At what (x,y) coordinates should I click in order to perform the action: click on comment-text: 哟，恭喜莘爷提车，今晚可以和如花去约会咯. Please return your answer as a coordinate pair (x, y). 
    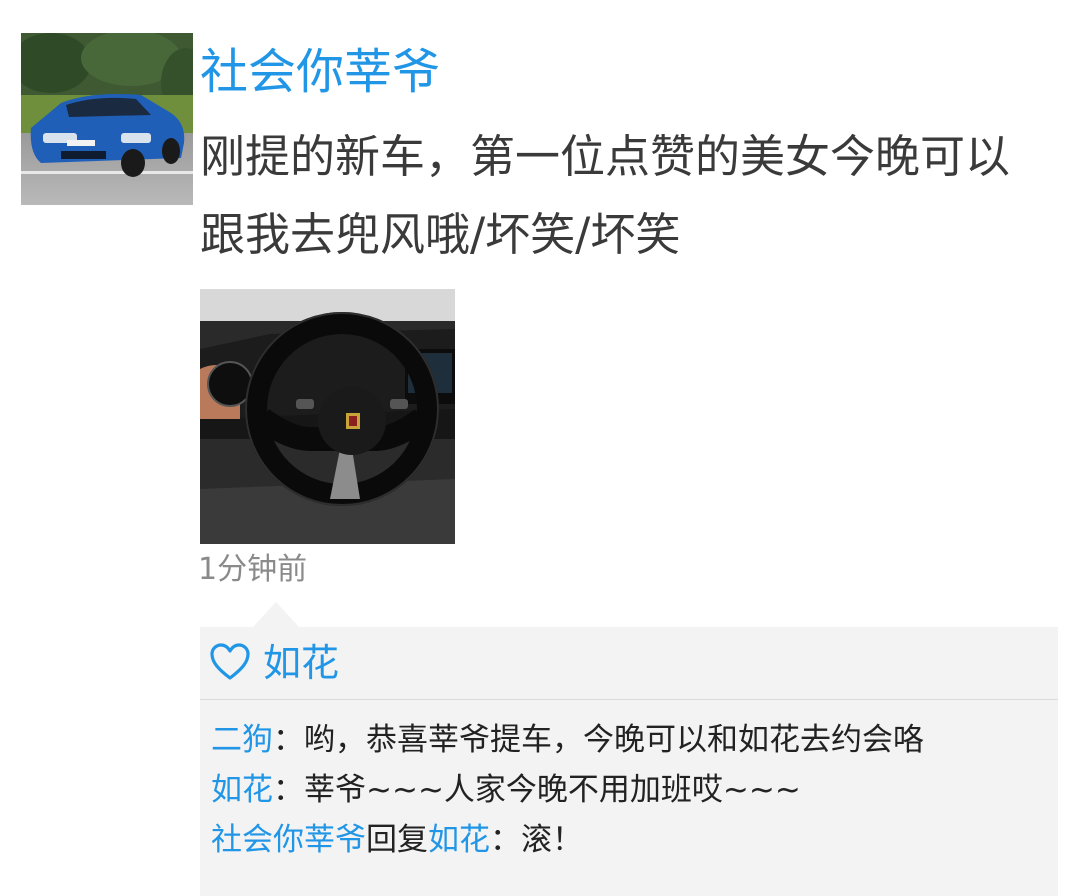
    Looking at the image, I should click on (614, 740).